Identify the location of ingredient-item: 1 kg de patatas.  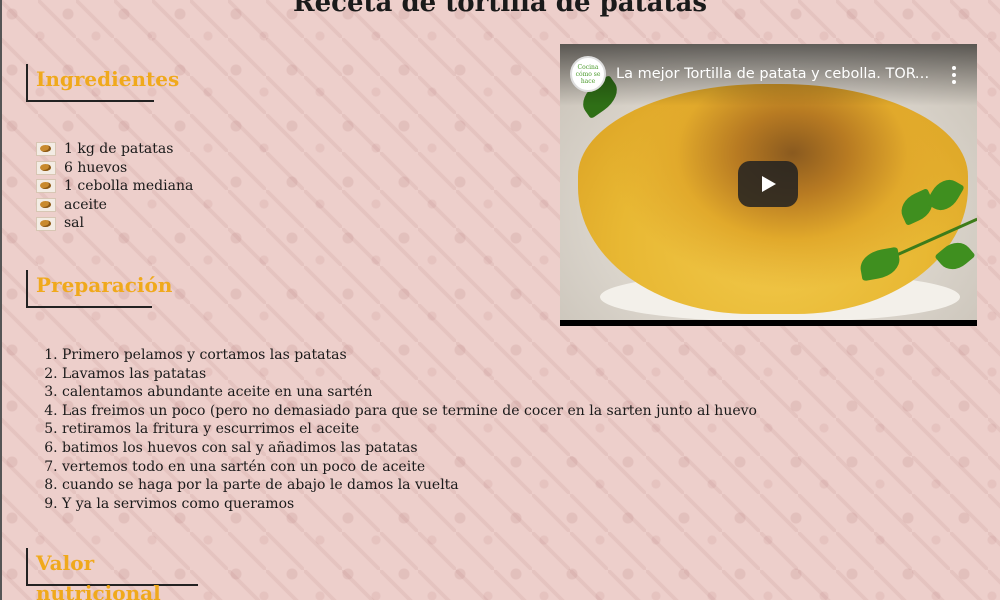
(114, 149).